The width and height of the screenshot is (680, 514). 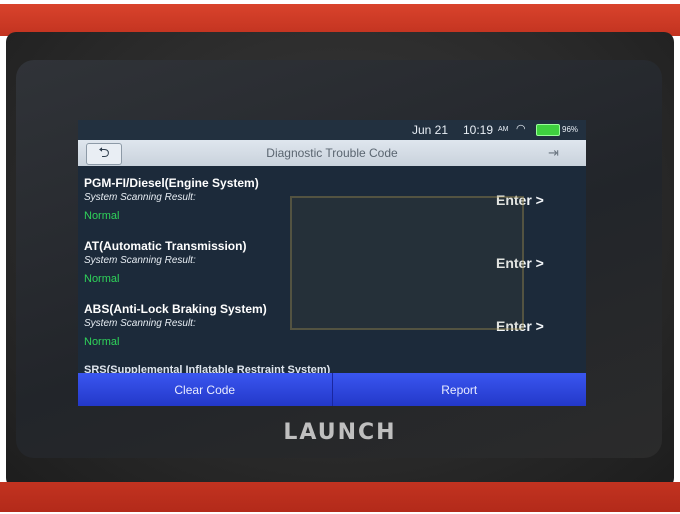 What do you see at coordinates (503, 129) in the screenshot?
I see `status-ampm: AM` at bounding box center [503, 129].